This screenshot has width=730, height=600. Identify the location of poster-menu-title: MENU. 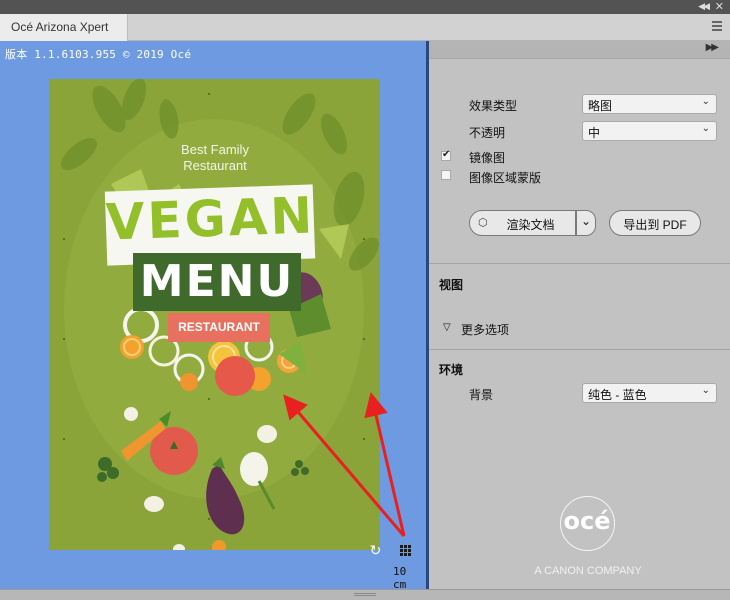
(217, 281).